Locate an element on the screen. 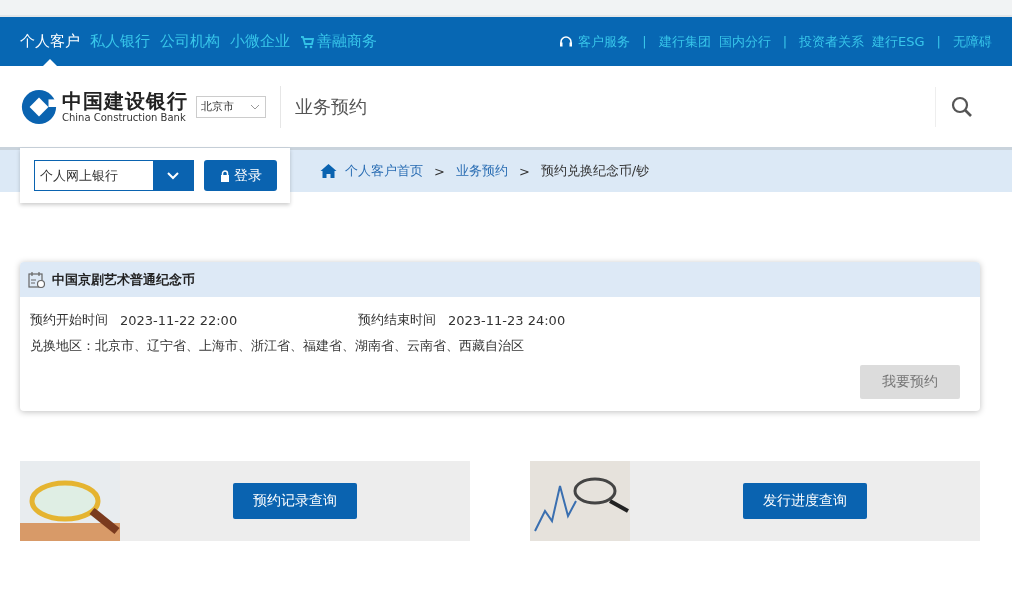 Image resolution: width=1012 pixels, height=604 pixels. nav-tab: 善融商务 is located at coordinates (338, 41).